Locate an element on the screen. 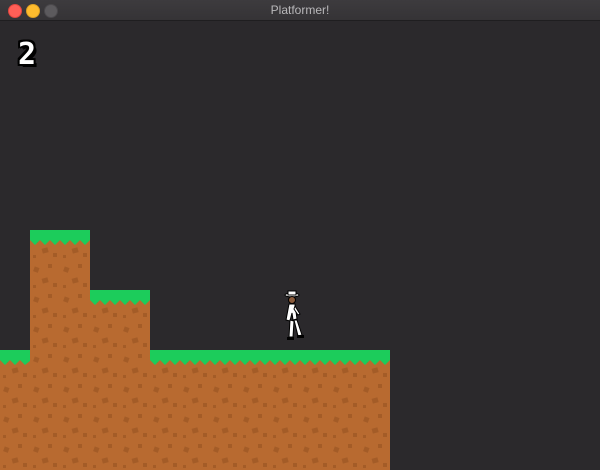 The width and height of the screenshot is (600, 470). ground-platform is located at coordinates (270, 410).